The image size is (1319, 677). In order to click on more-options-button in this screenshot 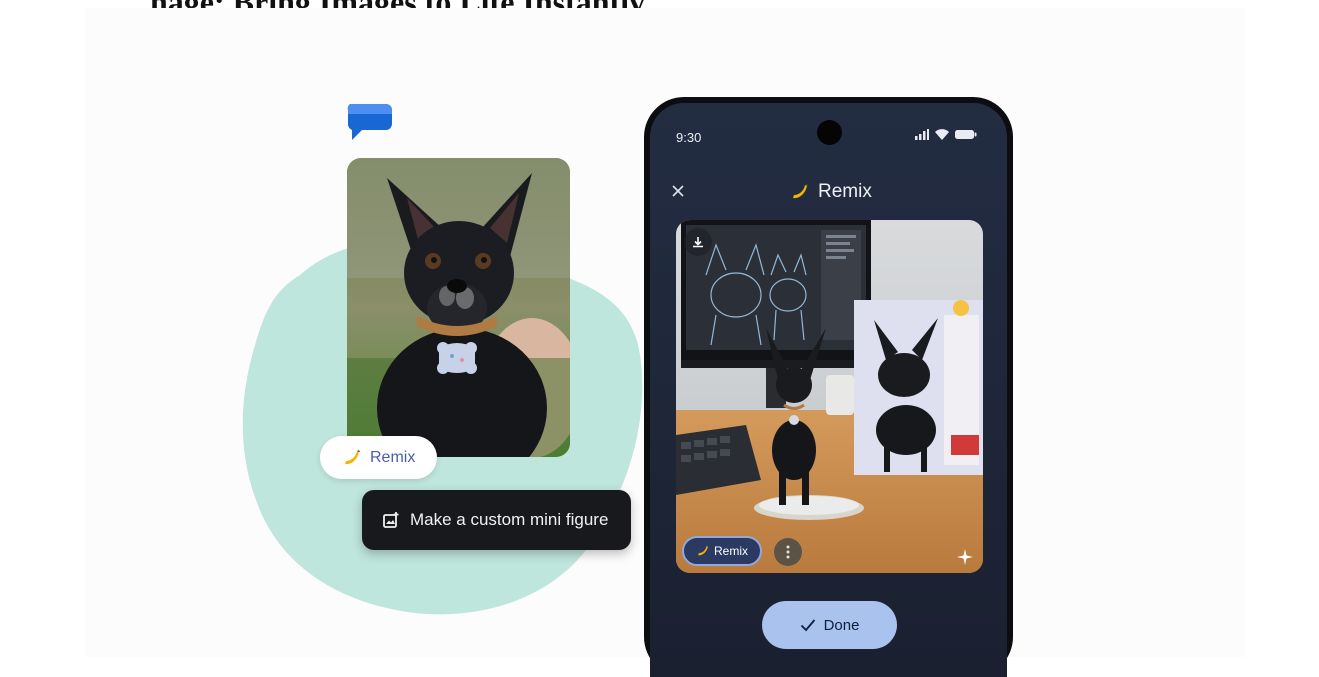, I will do `click(788, 552)`.